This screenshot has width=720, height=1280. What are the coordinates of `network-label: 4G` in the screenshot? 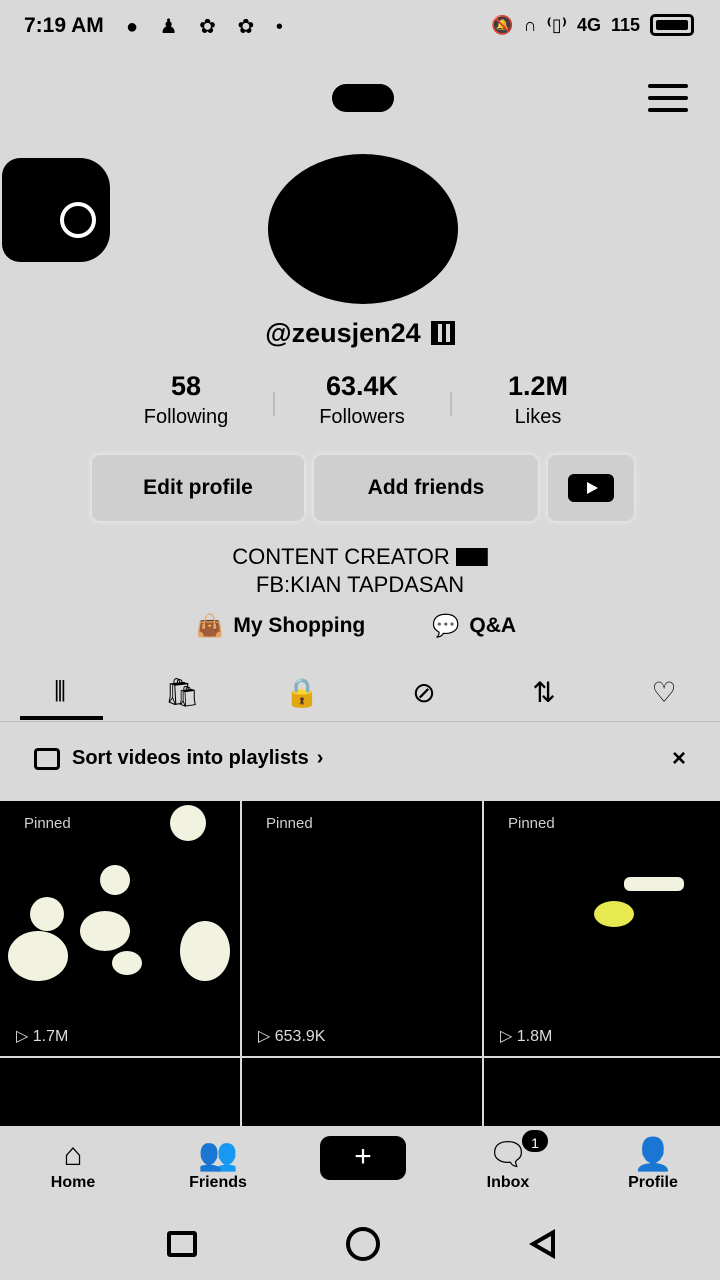 It's located at (588, 24).